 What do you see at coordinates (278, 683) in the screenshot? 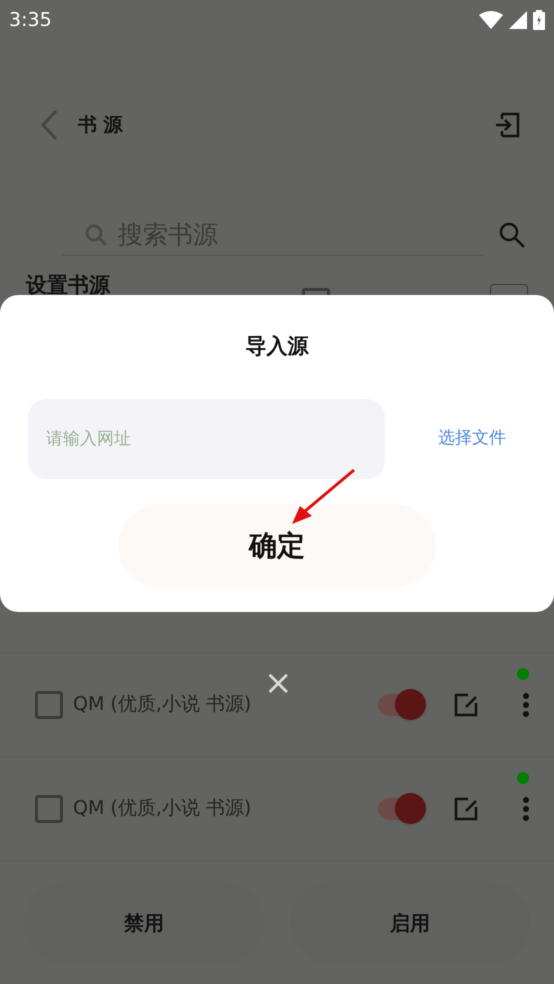
I see `close-button: ×` at bounding box center [278, 683].